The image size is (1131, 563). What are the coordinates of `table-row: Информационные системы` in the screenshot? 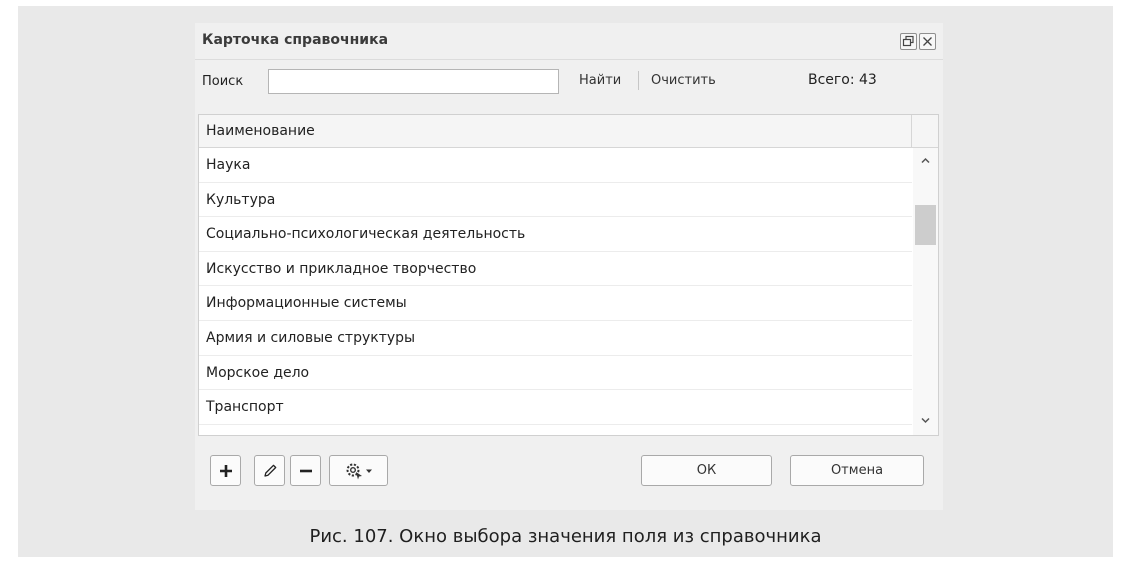 It's located at (555, 303).